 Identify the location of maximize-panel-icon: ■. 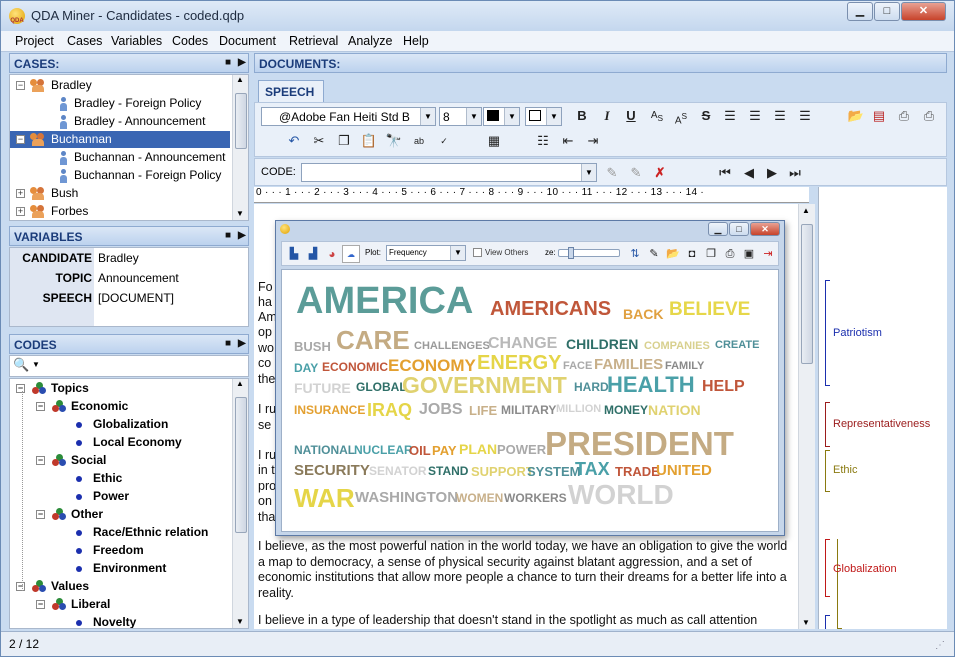
(228, 343).